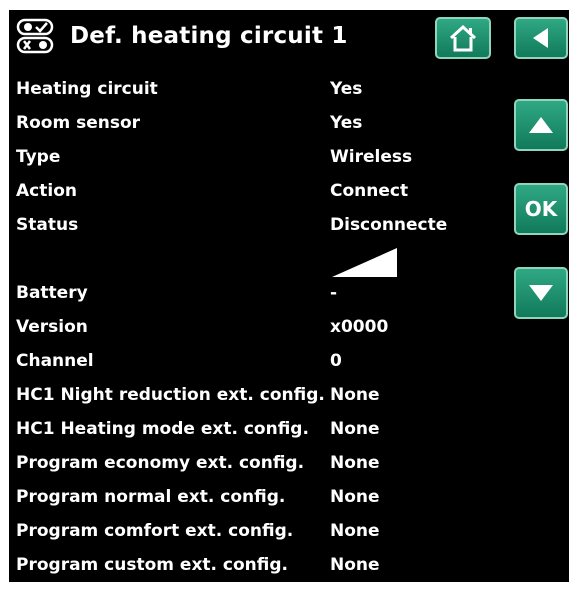 This screenshot has height=589, width=580. I want to click on list-item: HC1 Heating mode ext. config. None, so click(236, 434).